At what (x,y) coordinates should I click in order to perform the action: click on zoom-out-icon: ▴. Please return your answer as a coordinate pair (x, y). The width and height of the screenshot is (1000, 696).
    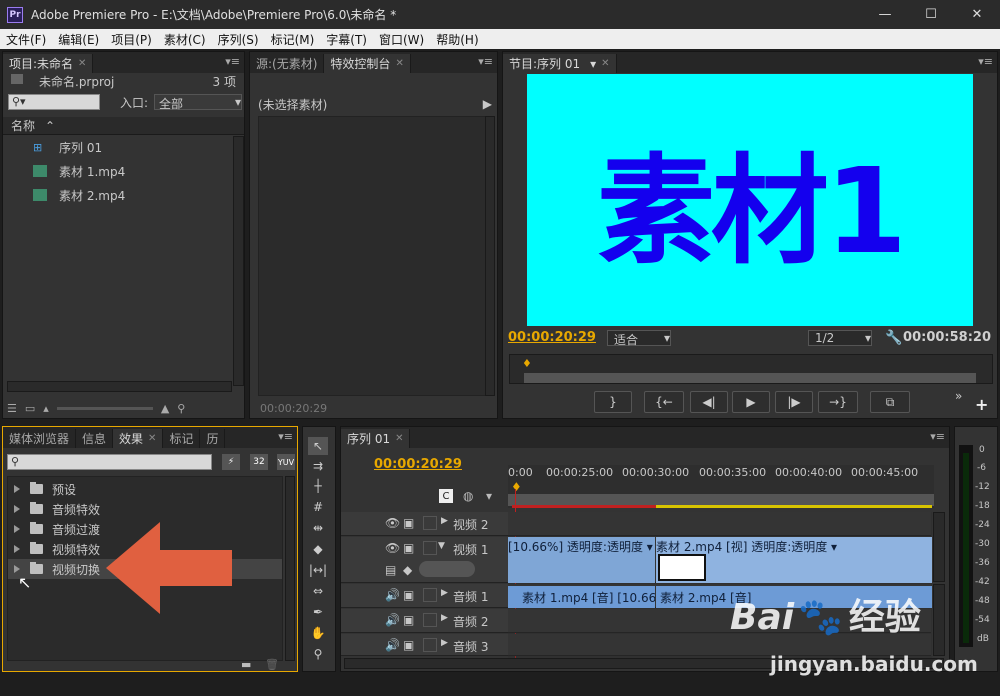
    Looking at the image, I should click on (46, 408).